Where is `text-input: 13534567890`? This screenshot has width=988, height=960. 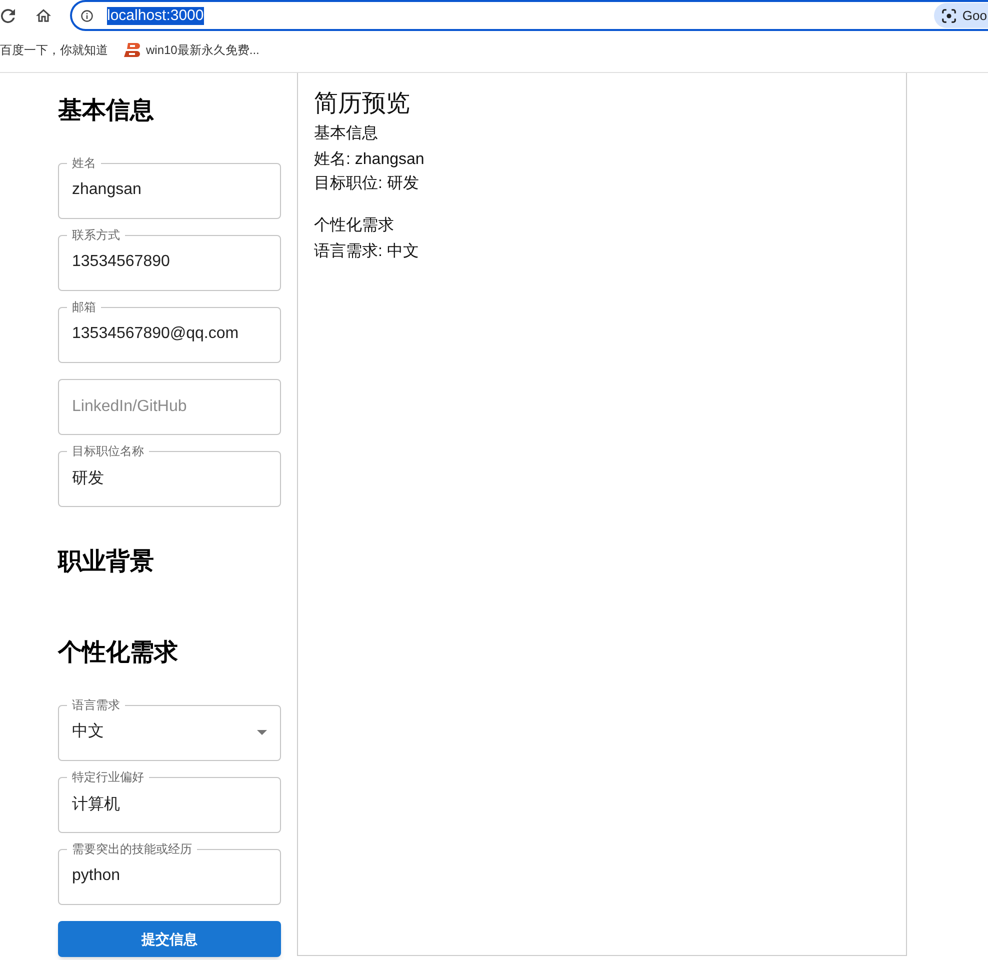
text-input: 13534567890 is located at coordinates (169, 262).